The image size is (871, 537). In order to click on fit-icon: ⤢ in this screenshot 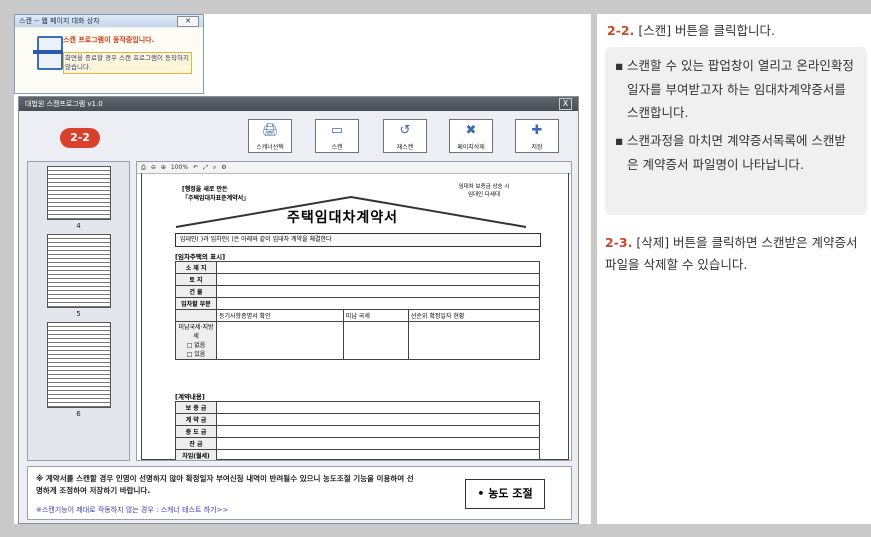, I will do `click(205, 168)`.